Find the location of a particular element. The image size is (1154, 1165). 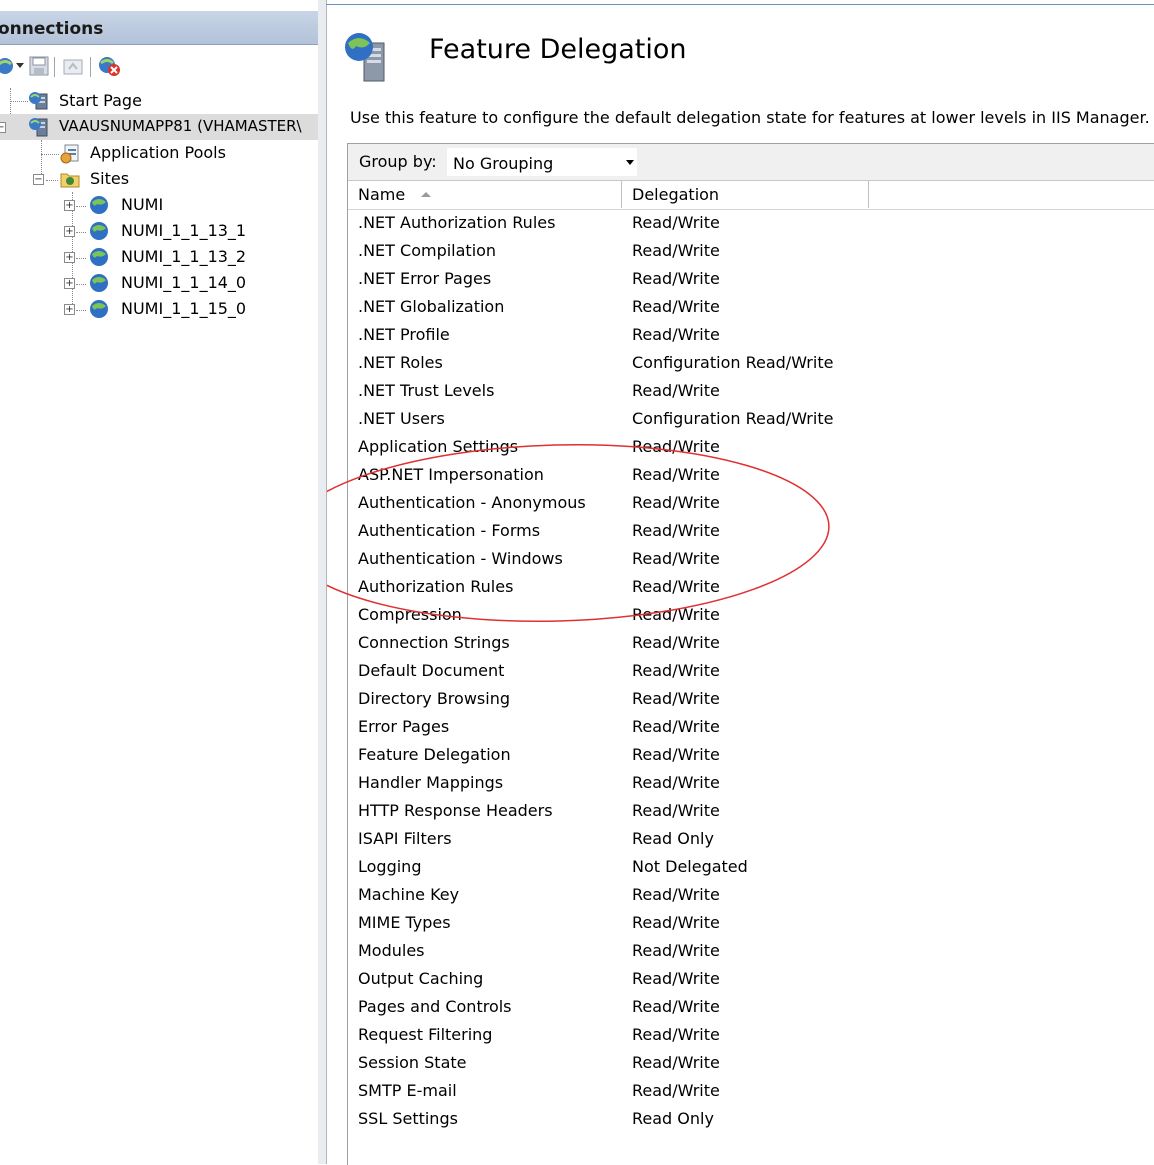

feature-name: Default Document is located at coordinates (431, 670).